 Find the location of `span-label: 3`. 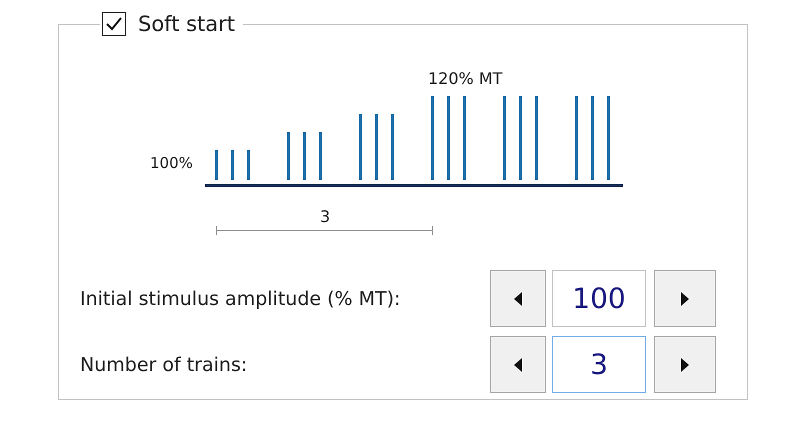

span-label: 3 is located at coordinates (325, 216).